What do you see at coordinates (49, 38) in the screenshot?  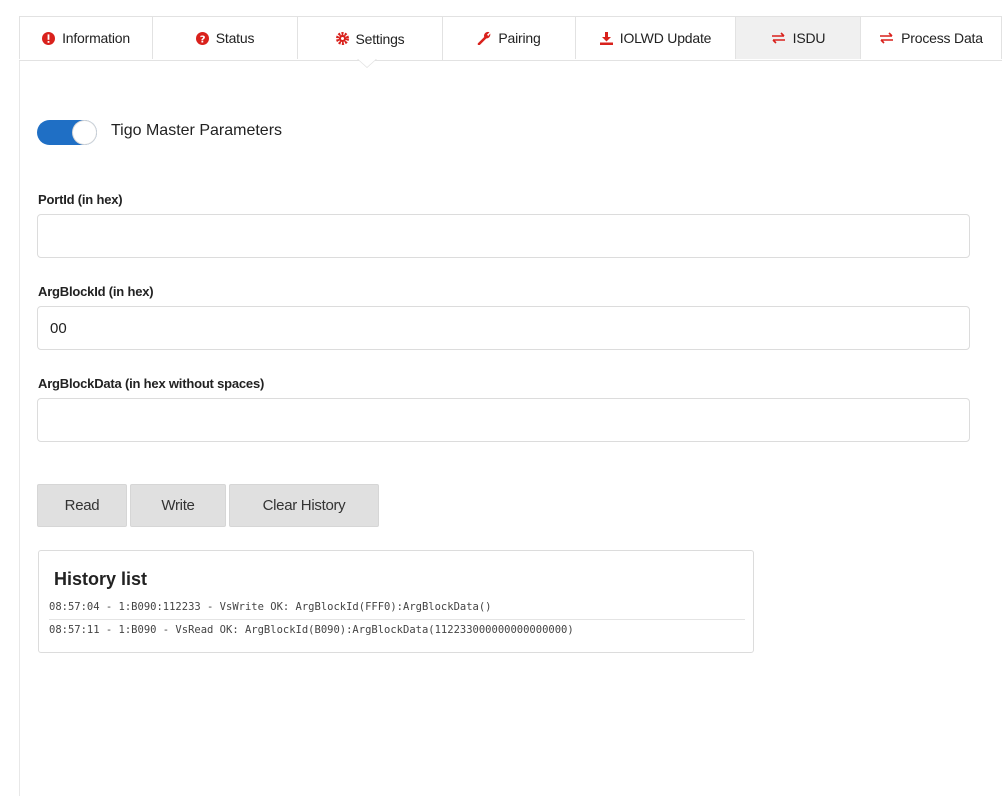 I see `info-circle-icon` at bounding box center [49, 38].